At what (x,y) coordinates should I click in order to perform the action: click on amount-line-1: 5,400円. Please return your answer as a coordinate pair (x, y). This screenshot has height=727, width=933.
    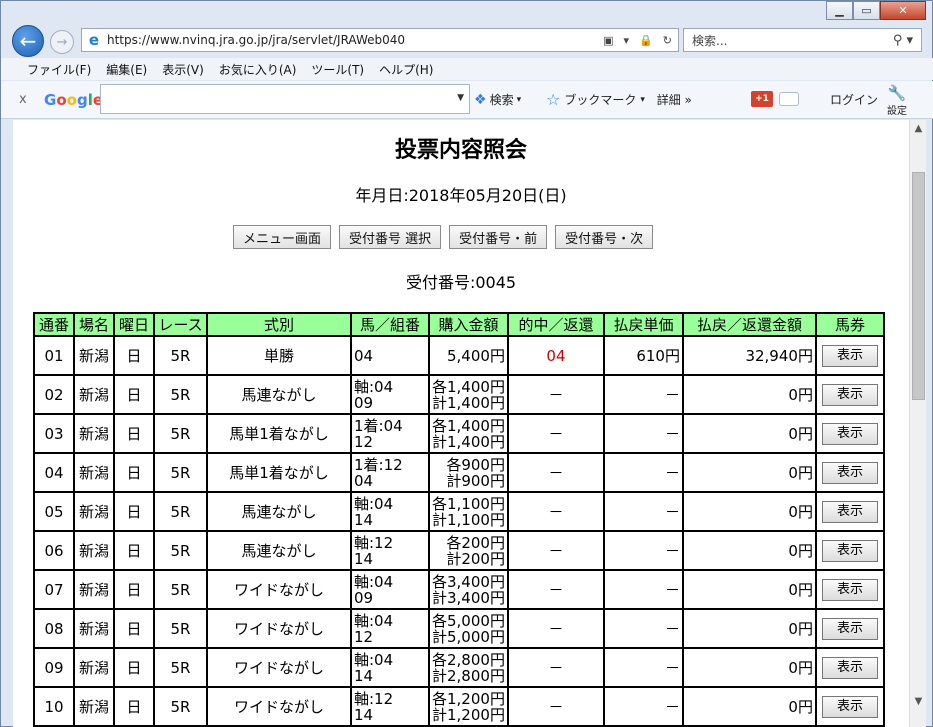
    Looking at the image, I should click on (476, 355).